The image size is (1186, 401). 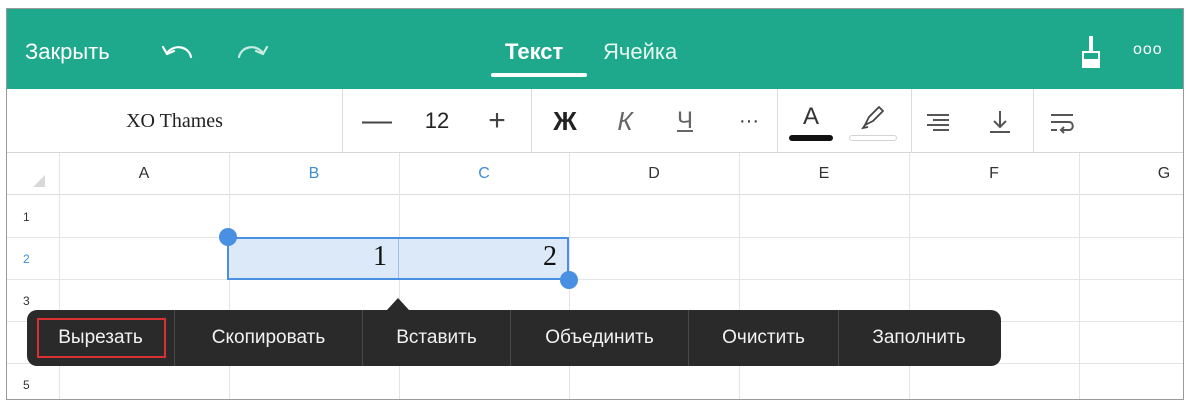 I want to click on paintbrush-icon, so click(x=1091, y=52).